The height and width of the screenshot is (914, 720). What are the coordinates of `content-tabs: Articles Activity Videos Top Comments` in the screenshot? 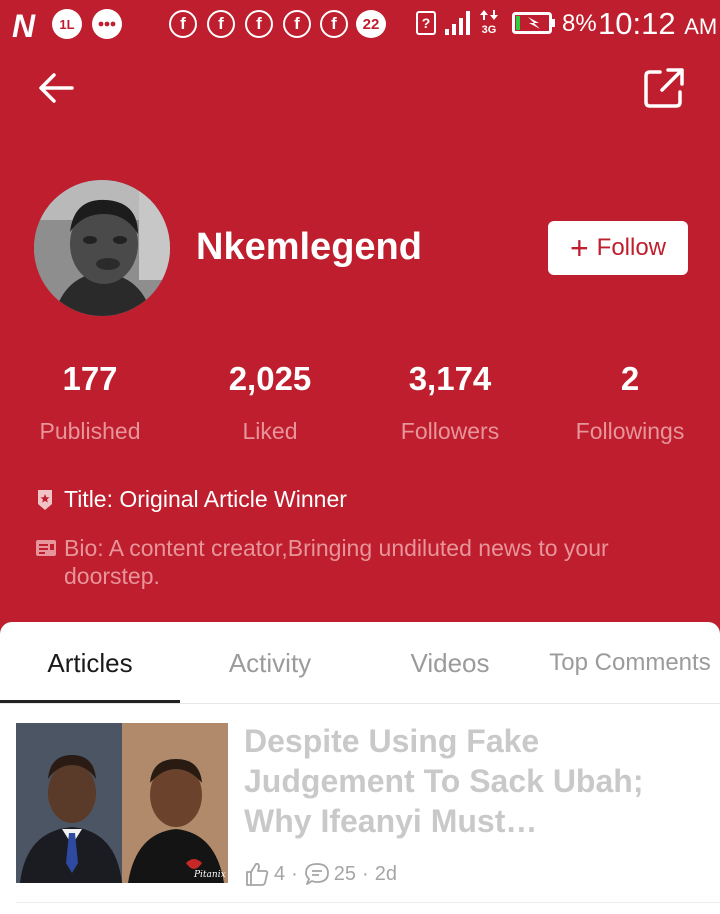 It's located at (360, 663).